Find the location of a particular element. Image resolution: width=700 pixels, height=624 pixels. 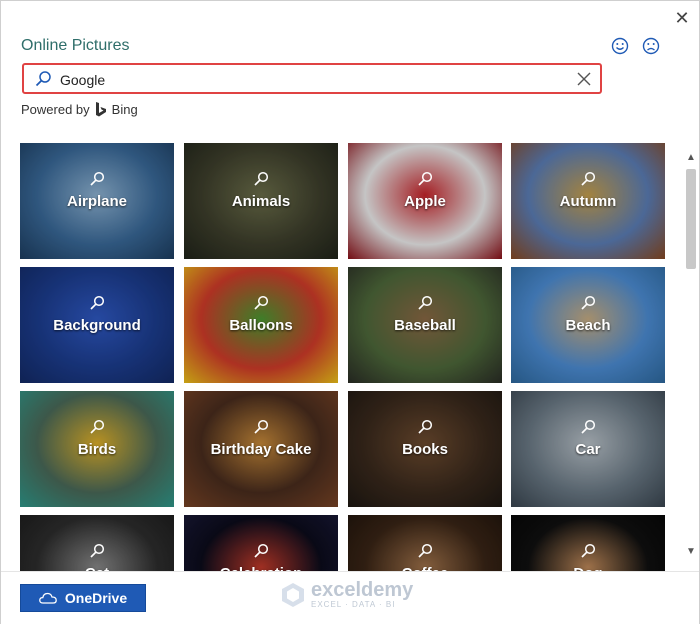

category-tile: Coffee is located at coordinates (425, 543).